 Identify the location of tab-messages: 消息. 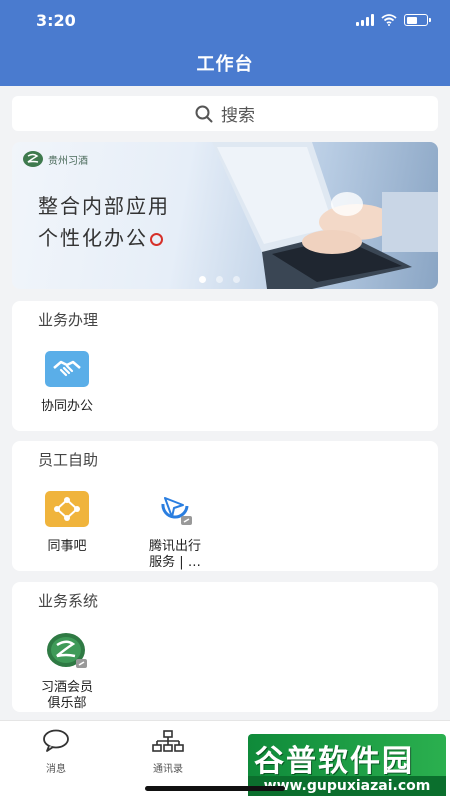
(56, 752).